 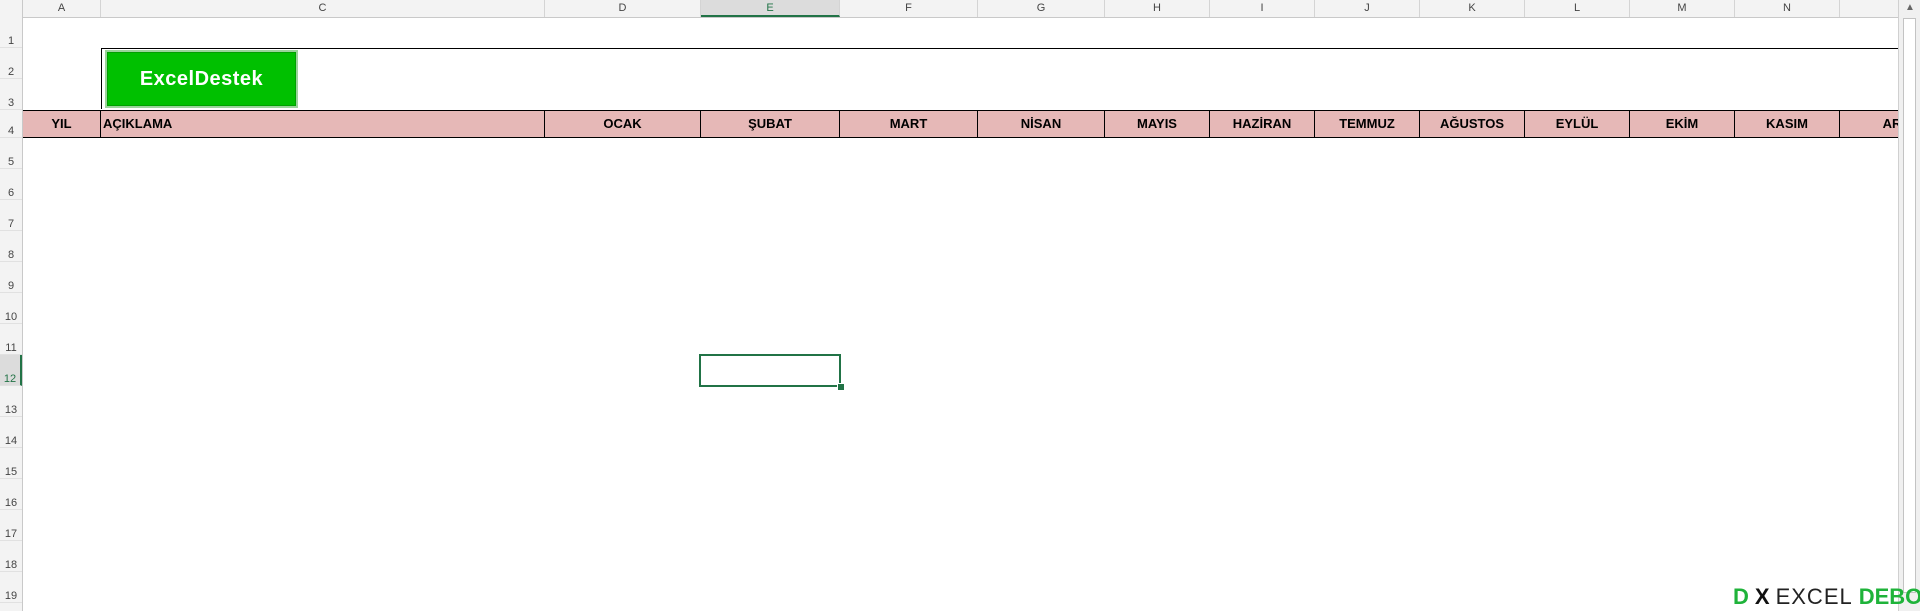 What do you see at coordinates (62, 8) in the screenshot?
I see `column-header-a: A` at bounding box center [62, 8].